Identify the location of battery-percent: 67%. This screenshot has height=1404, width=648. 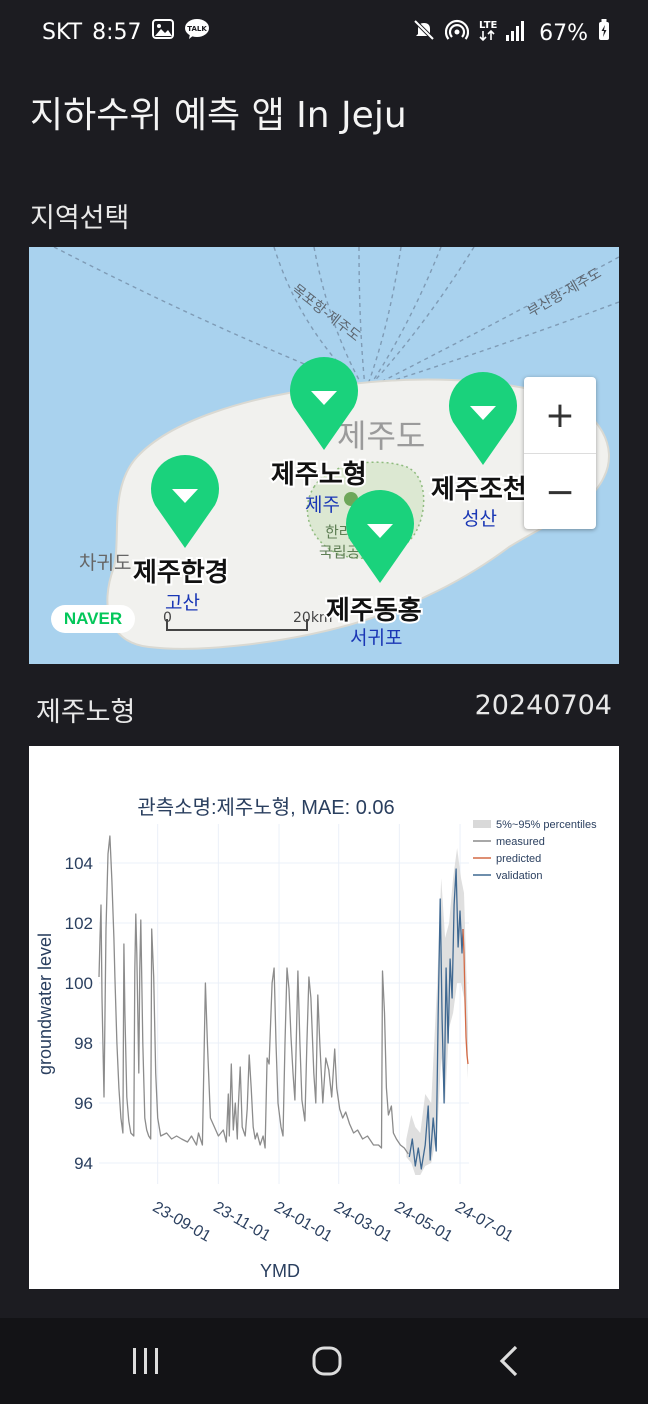
(563, 33).